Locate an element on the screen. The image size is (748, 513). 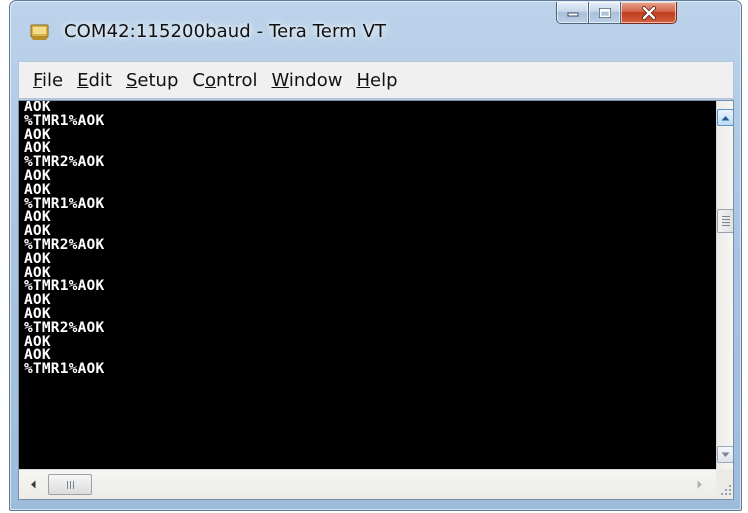
arrow-left-icon is located at coordinates (33, 484).